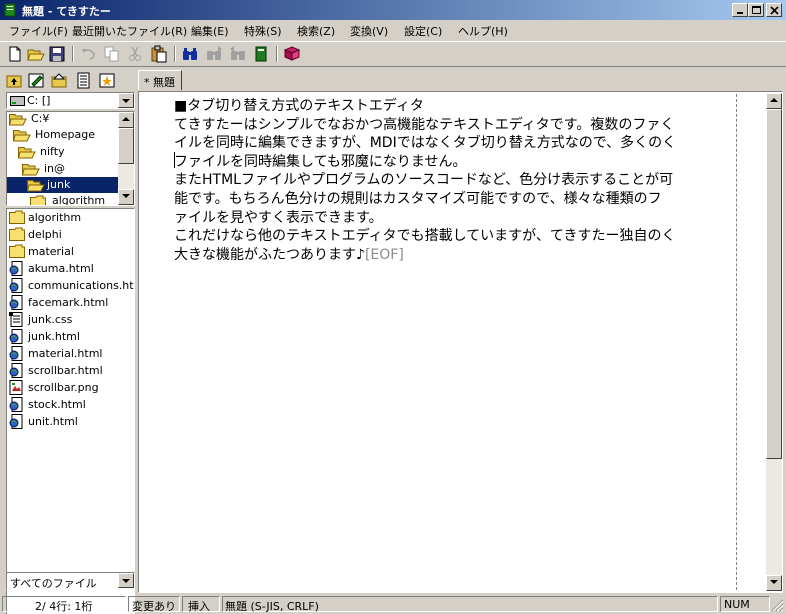 The height and width of the screenshot is (614, 786). Describe the element at coordinates (470, 604) in the screenshot. I see `status-file-info: 無題 (S-JIS, CRLF)` at that location.